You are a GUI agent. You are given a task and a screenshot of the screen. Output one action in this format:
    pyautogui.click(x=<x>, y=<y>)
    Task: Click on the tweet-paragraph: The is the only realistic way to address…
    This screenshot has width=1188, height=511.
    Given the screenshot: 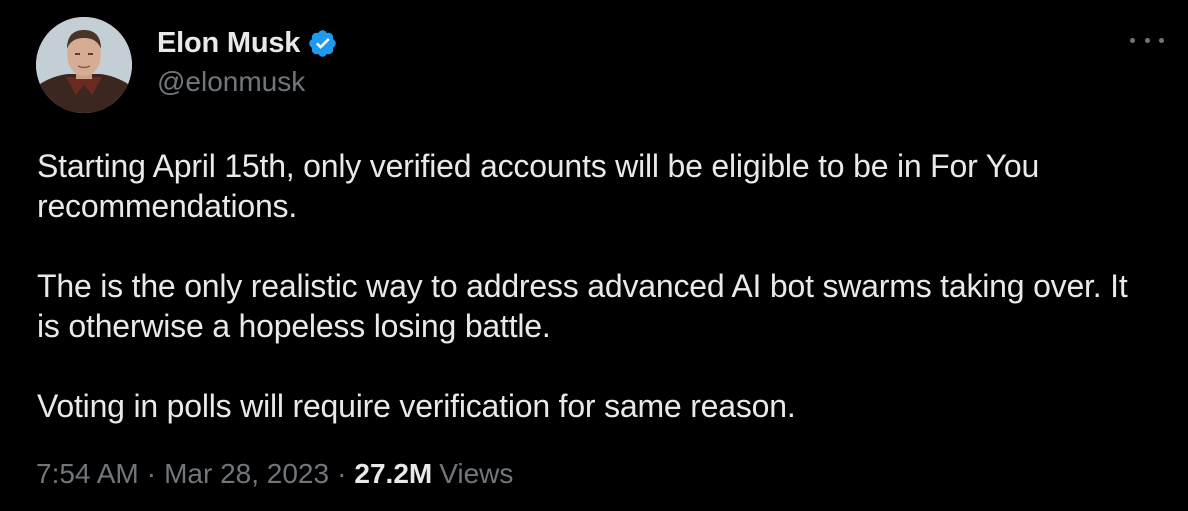 What is the action you would take?
    pyautogui.click(x=582, y=306)
    